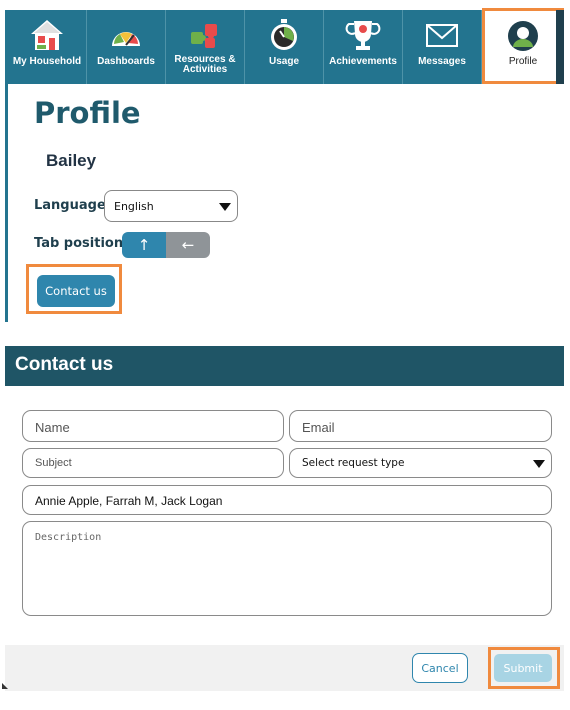 This screenshot has width=570, height=710. Describe the element at coordinates (363, 35) in the screenshot. I see `trophy-icon` at that location.